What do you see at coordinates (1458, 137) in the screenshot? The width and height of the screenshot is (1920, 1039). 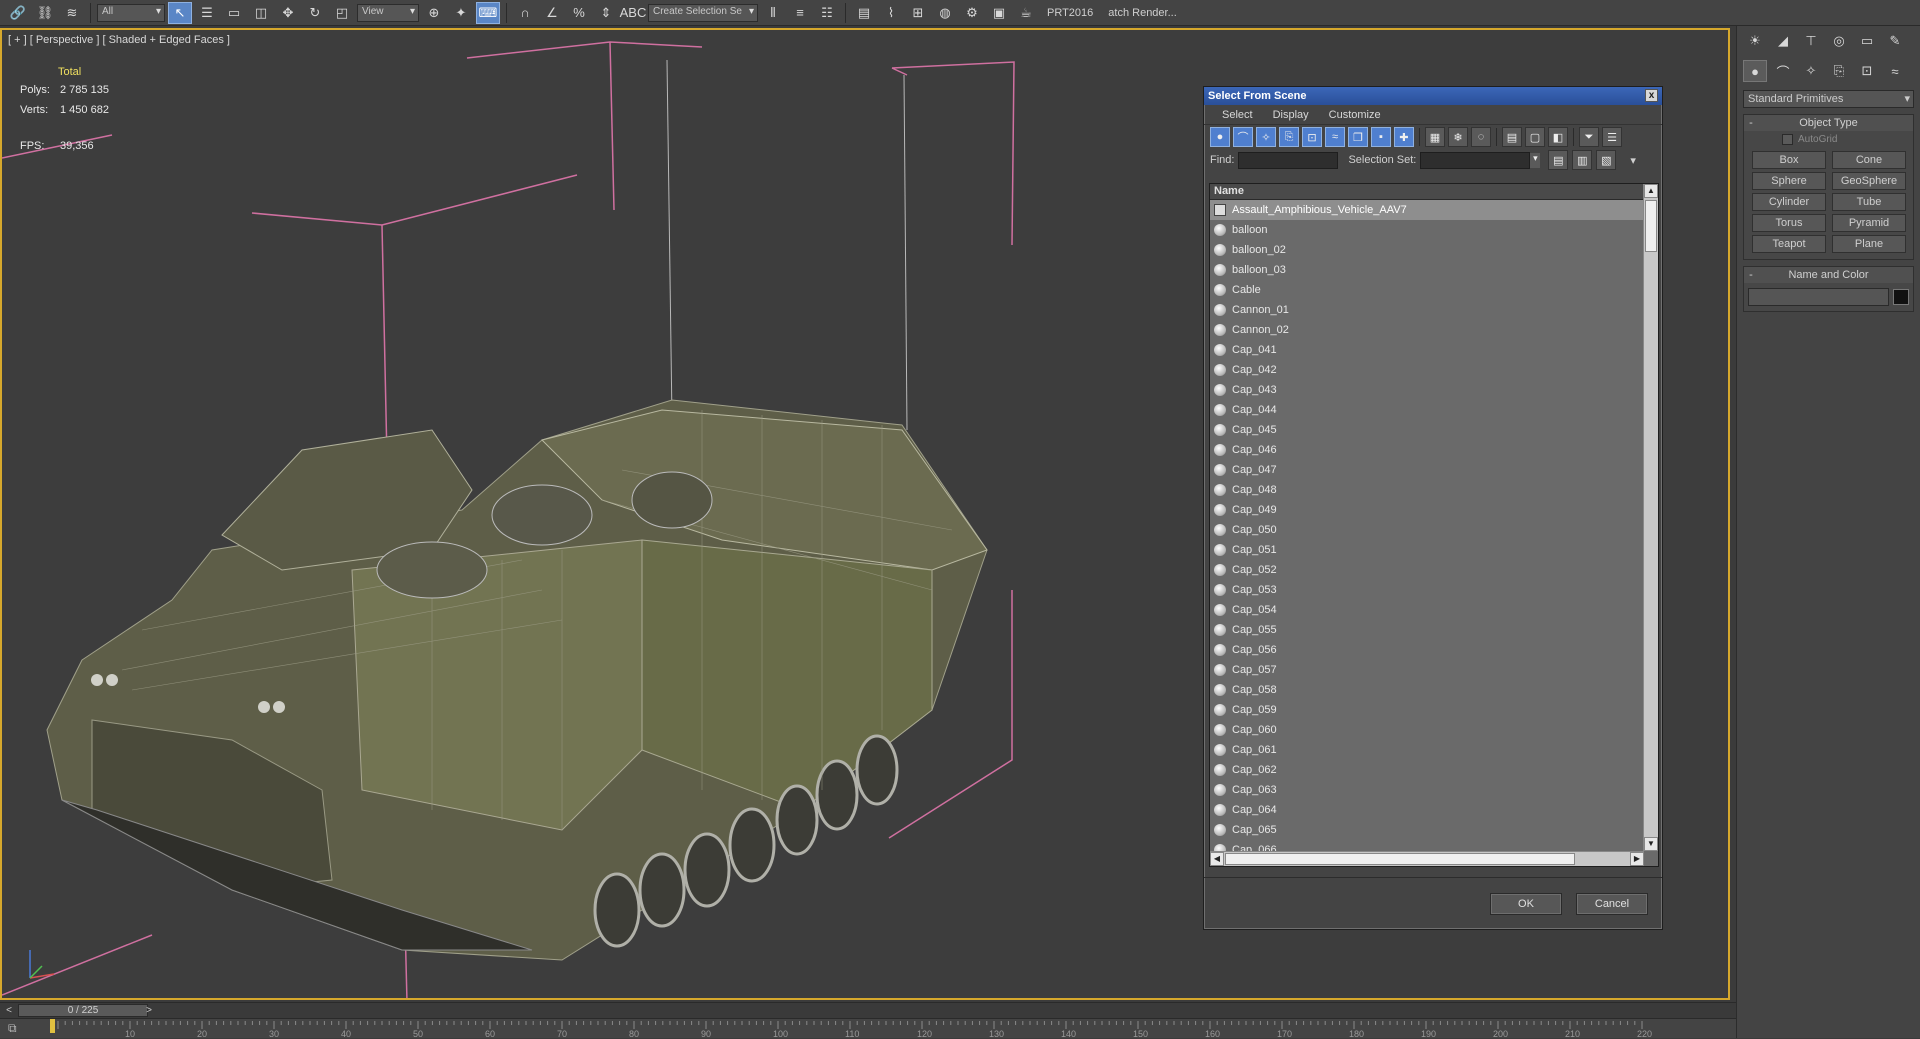 I see `display-frozen-icon: ❄` at bounding box center [1458, 137].